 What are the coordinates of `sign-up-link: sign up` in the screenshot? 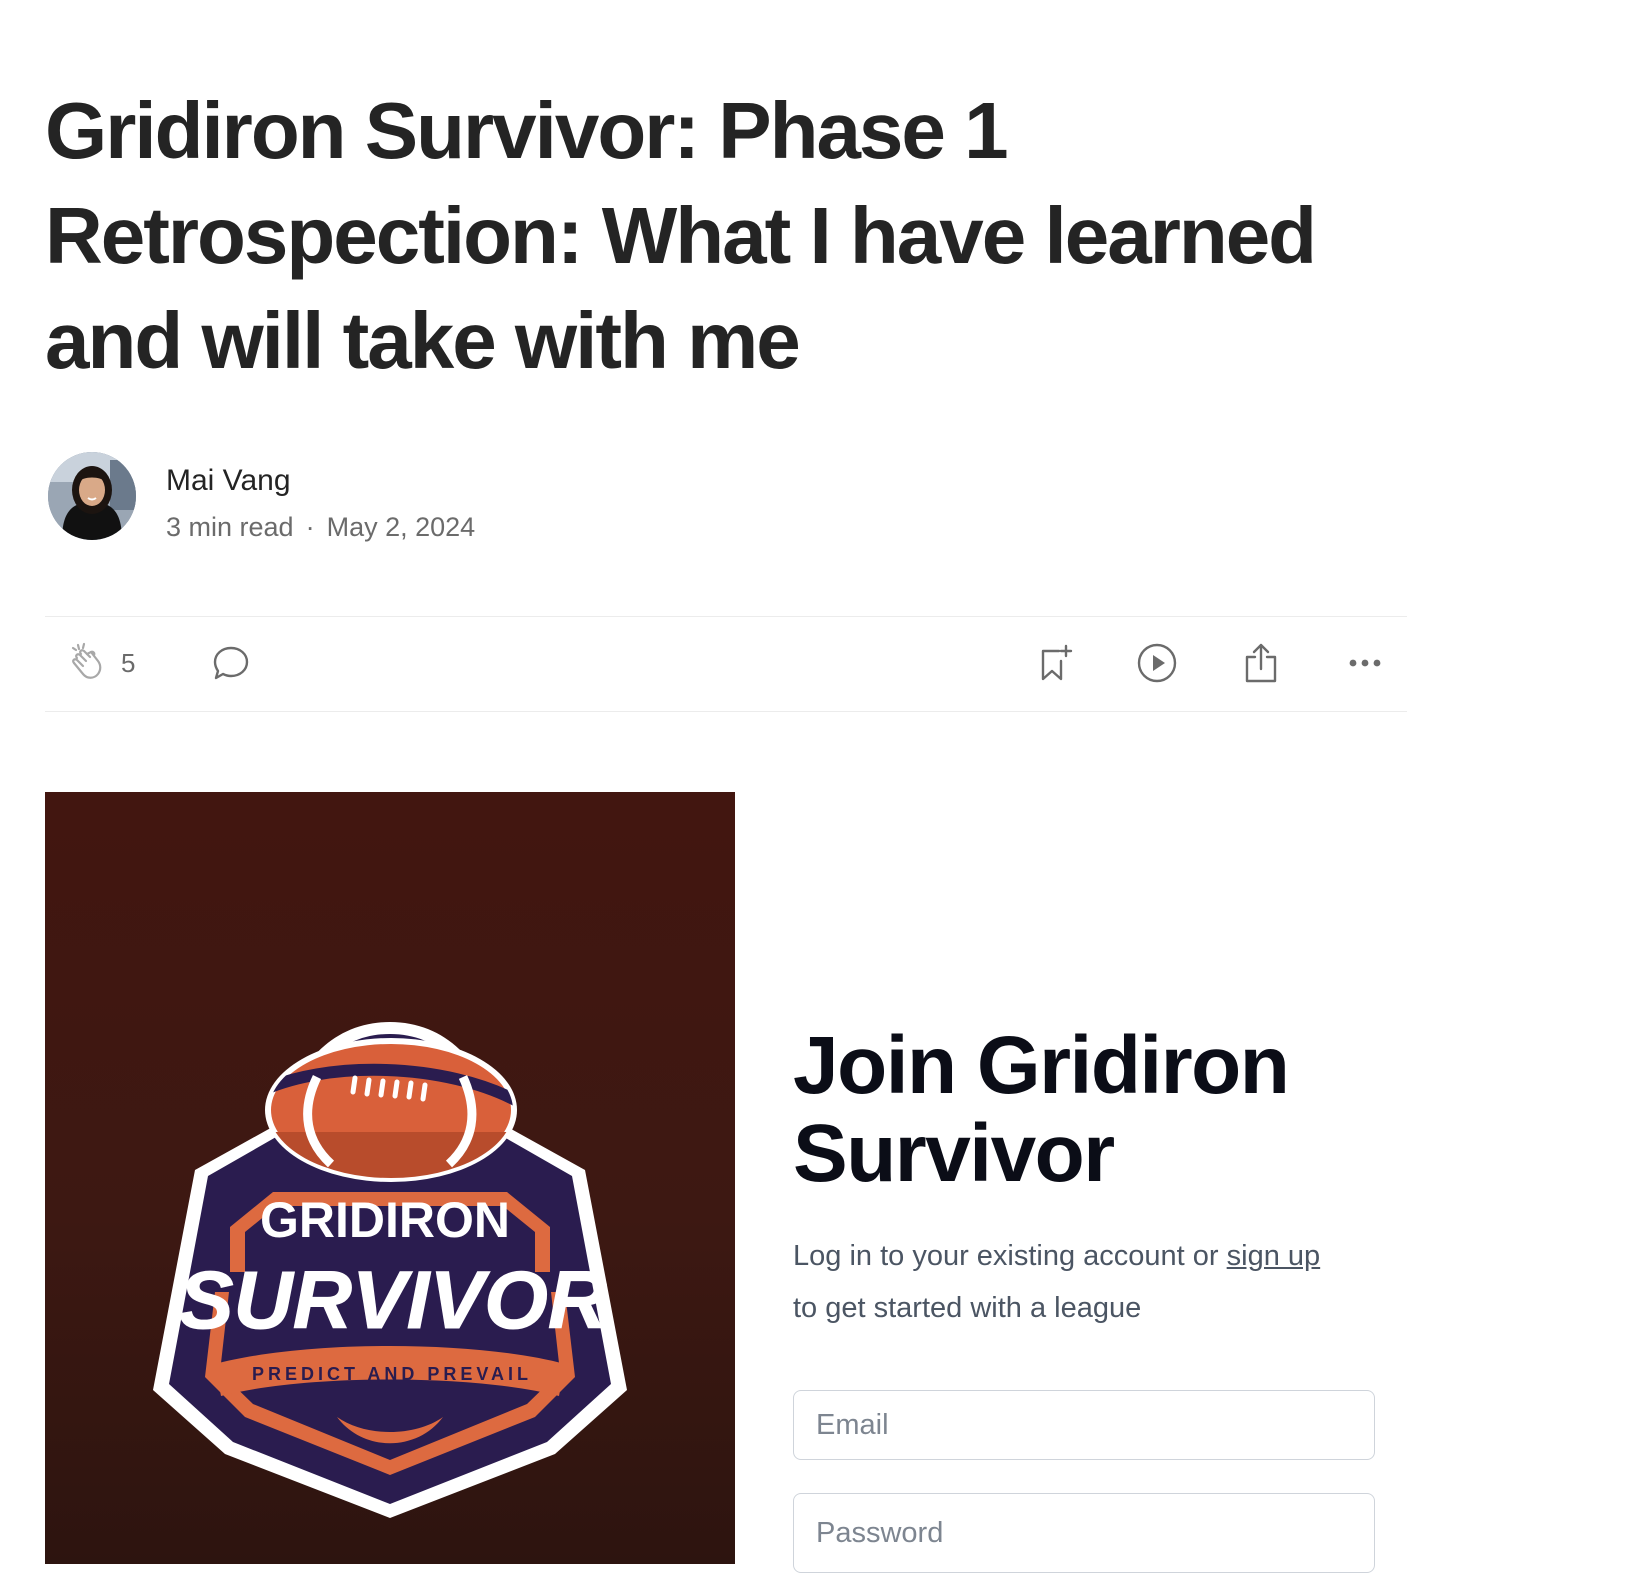 It's located at (1274, 1256).